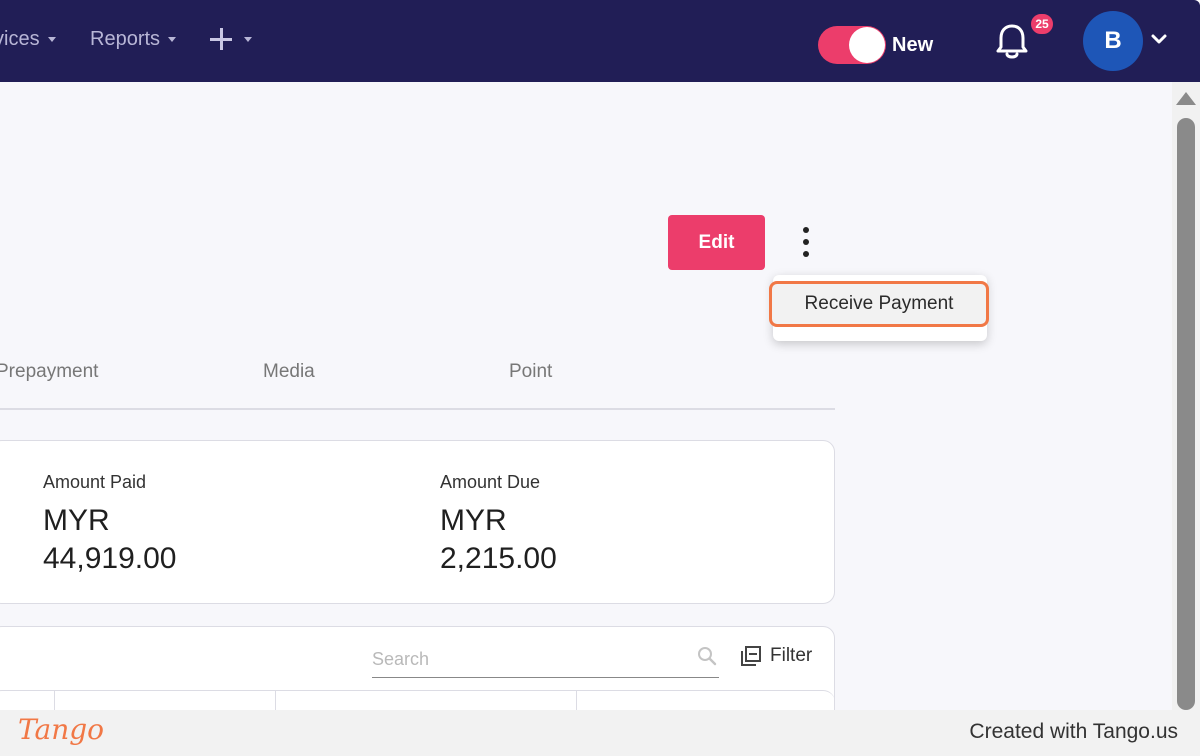  Describe the element at coordinates (125, 39) in the screenshot. I see `nav-item-label: Reports` at that location.